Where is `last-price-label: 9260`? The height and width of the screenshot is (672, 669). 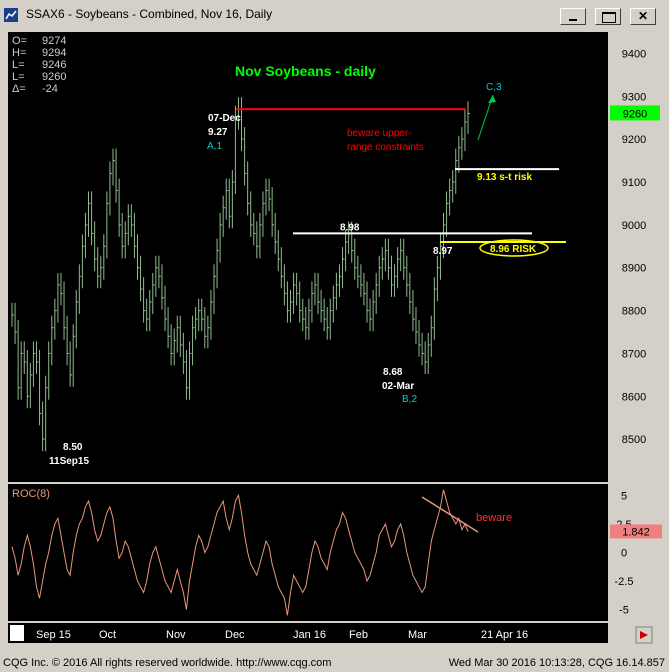
last-price-label: 9260 is located at coordinates (635, 114).